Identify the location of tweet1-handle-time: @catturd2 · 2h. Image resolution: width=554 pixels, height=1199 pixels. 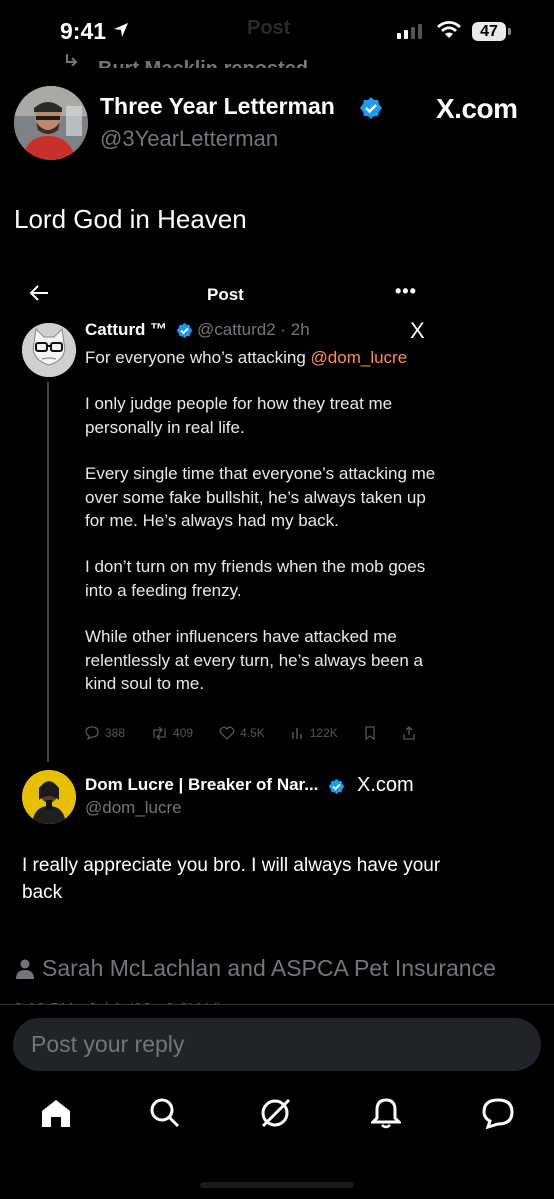
(253, 329).